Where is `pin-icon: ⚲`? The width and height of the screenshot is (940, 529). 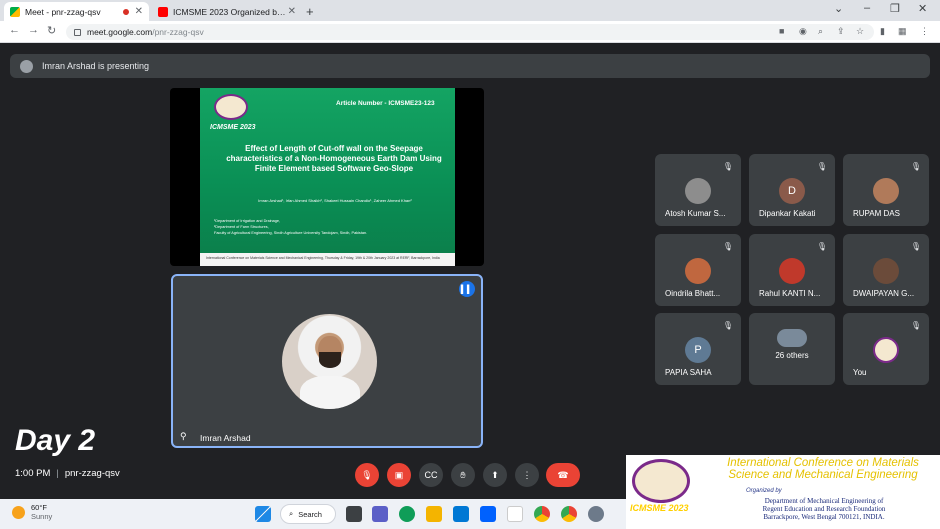 pin-icon: ⚲ is located at coordinates (183, 436).